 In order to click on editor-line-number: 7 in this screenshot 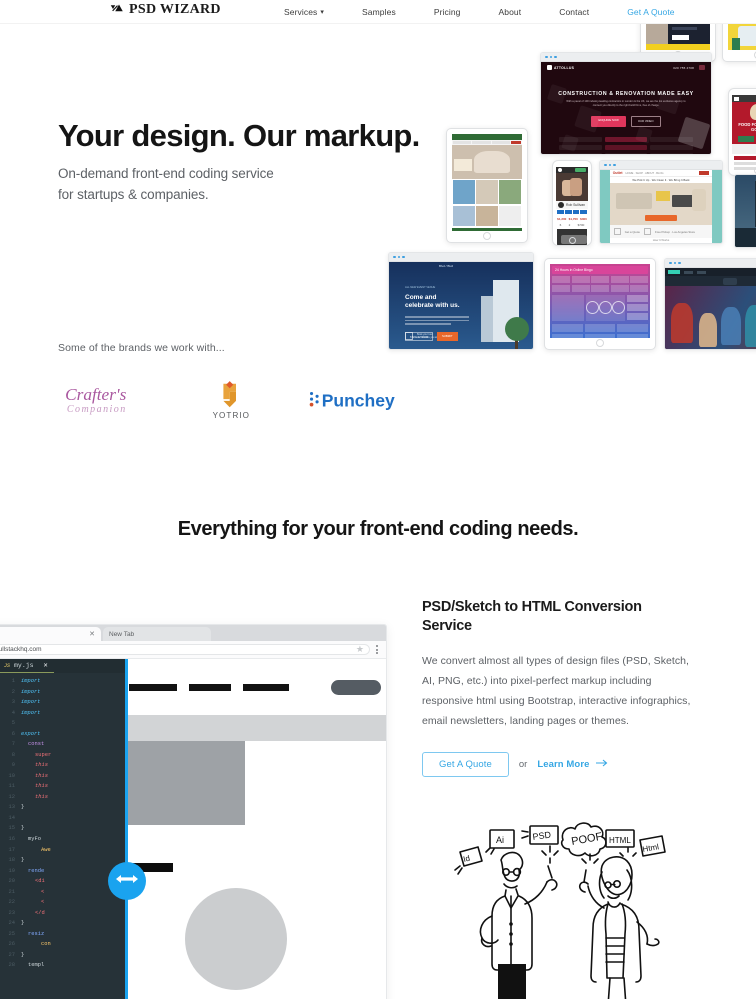, I will do `click(13, 744)`.